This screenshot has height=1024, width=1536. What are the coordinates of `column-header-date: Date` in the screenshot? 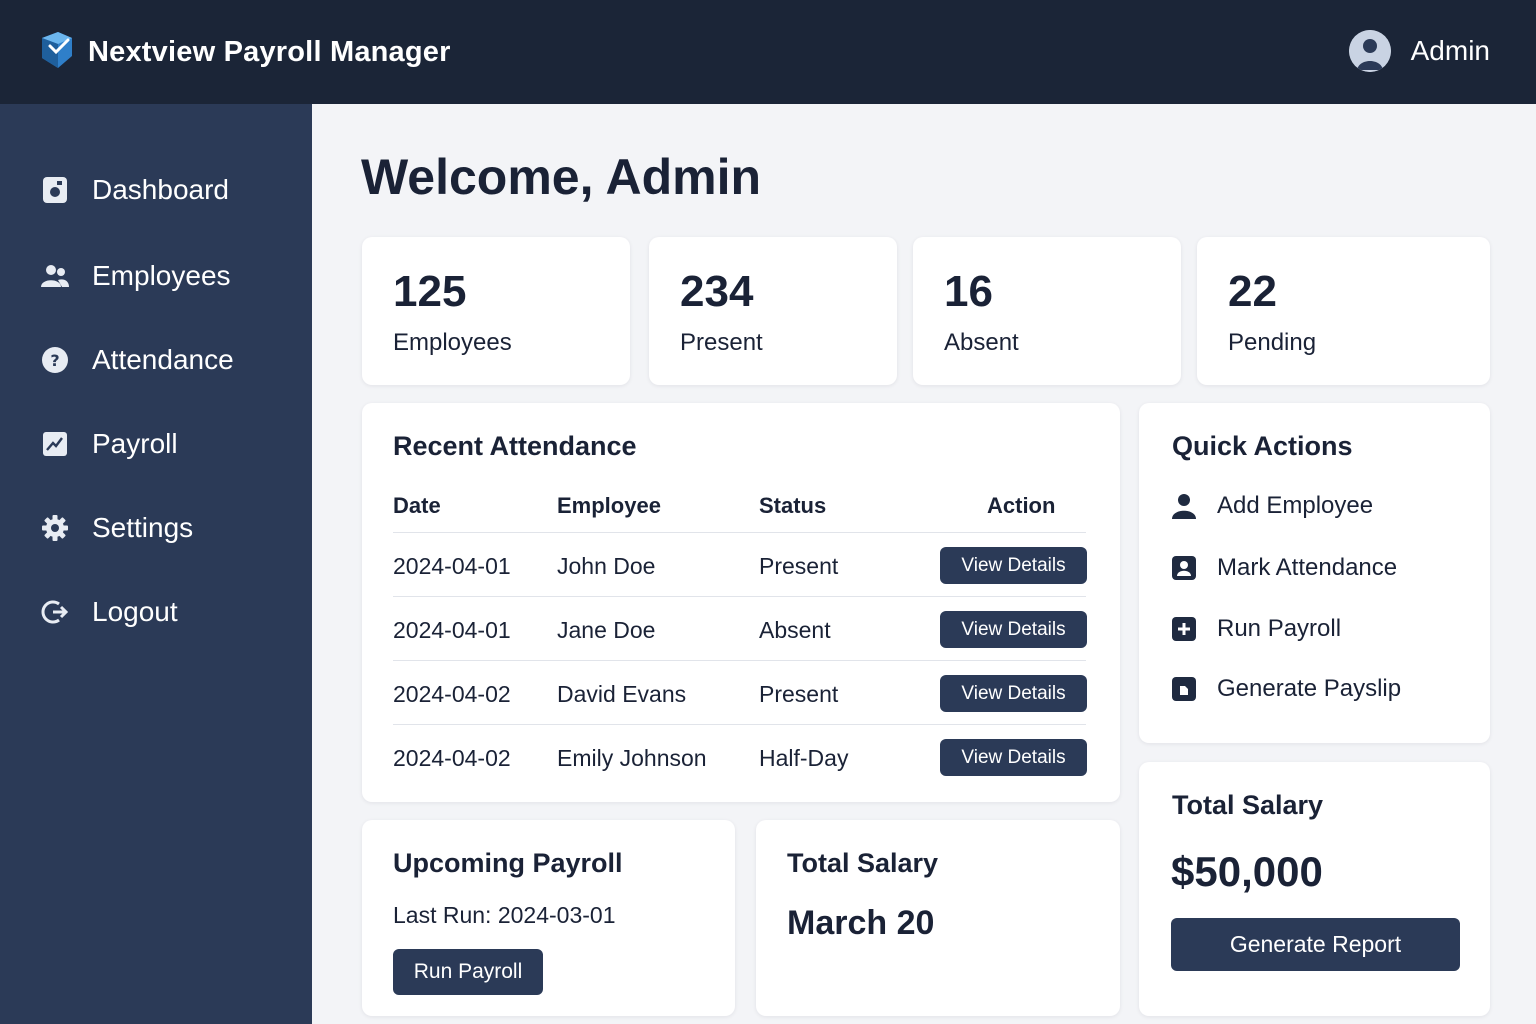 It's located at (417, 505).